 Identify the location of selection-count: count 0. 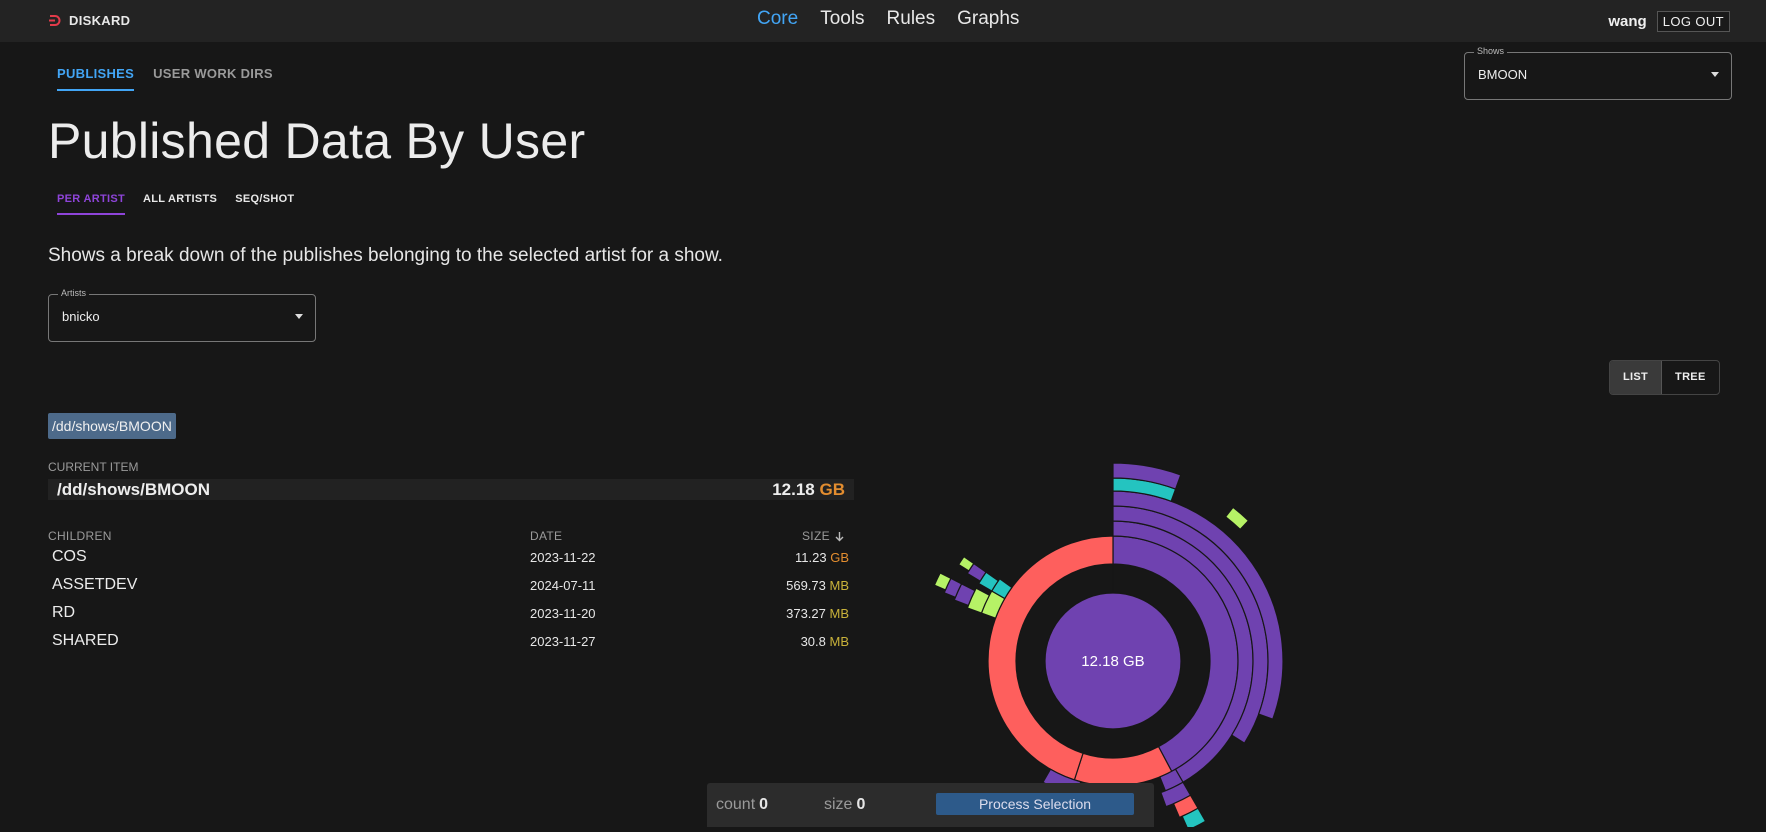
(742, 805).